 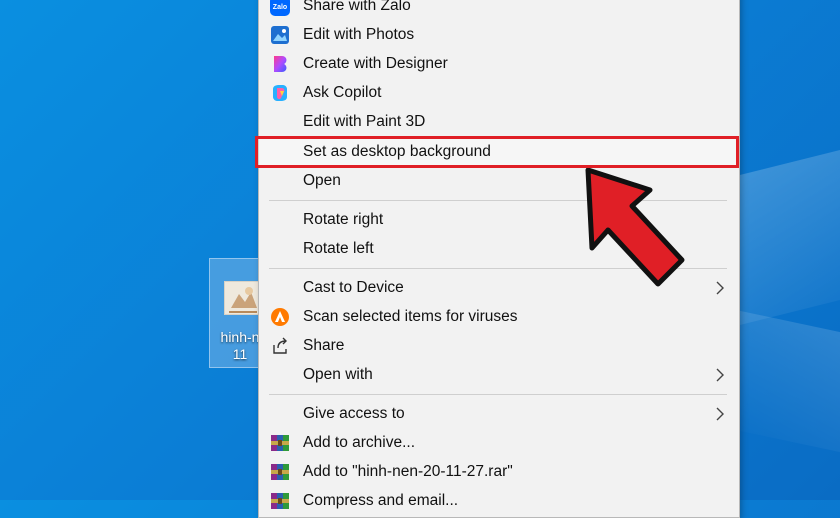 I want to click on menu-separator, so click(x=498, y=394).